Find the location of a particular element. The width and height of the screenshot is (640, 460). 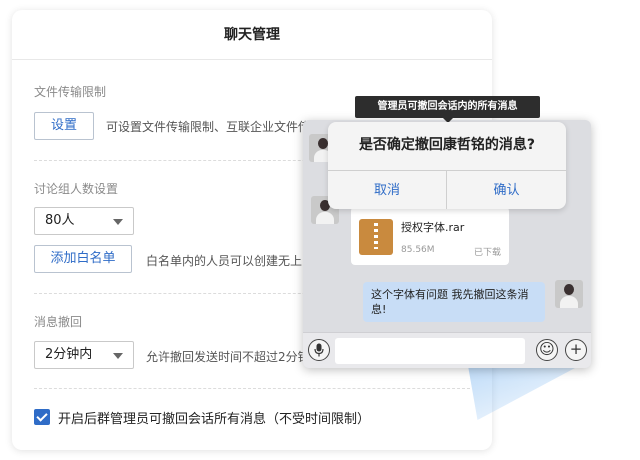

panel-title: 聊天管理 is located at coordinates (252, 35).